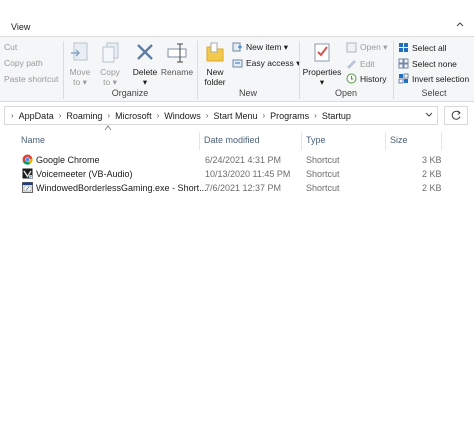  I want to click on refresh-button, so click(456, 115).